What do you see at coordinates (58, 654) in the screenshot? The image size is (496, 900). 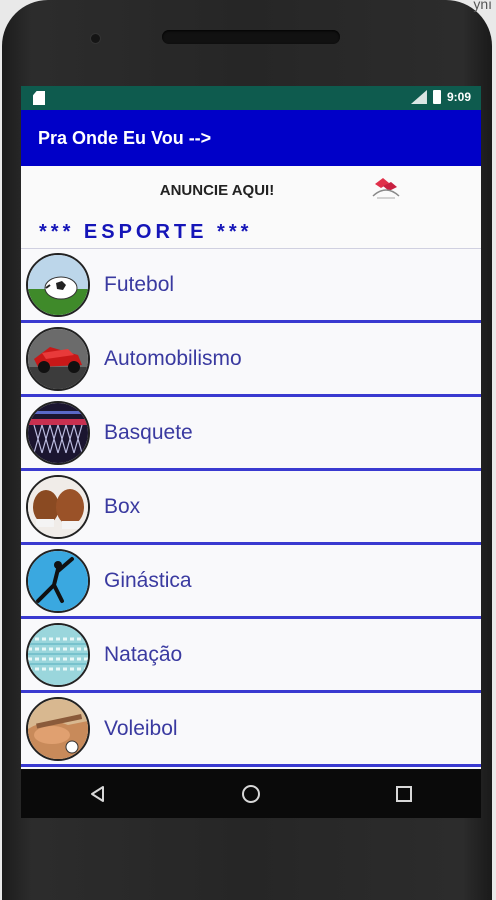 I see `swimming-pool-icon` at bounding box center [58, 654].